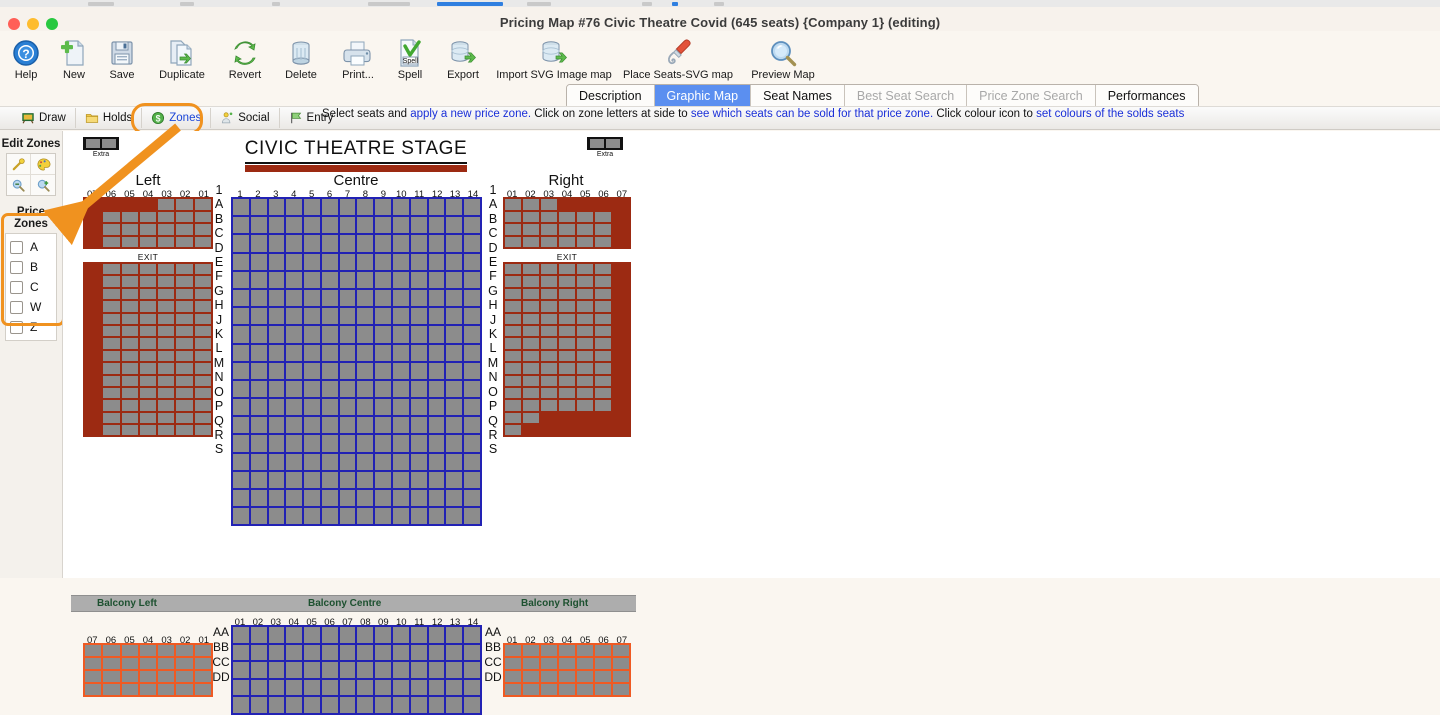 The height and width of the screenshot is (715, 1440). What do you see at coordinates (101, 148) in the screenshot?
I see `extra-block-left: Extra` at bounding box center [101, 148].